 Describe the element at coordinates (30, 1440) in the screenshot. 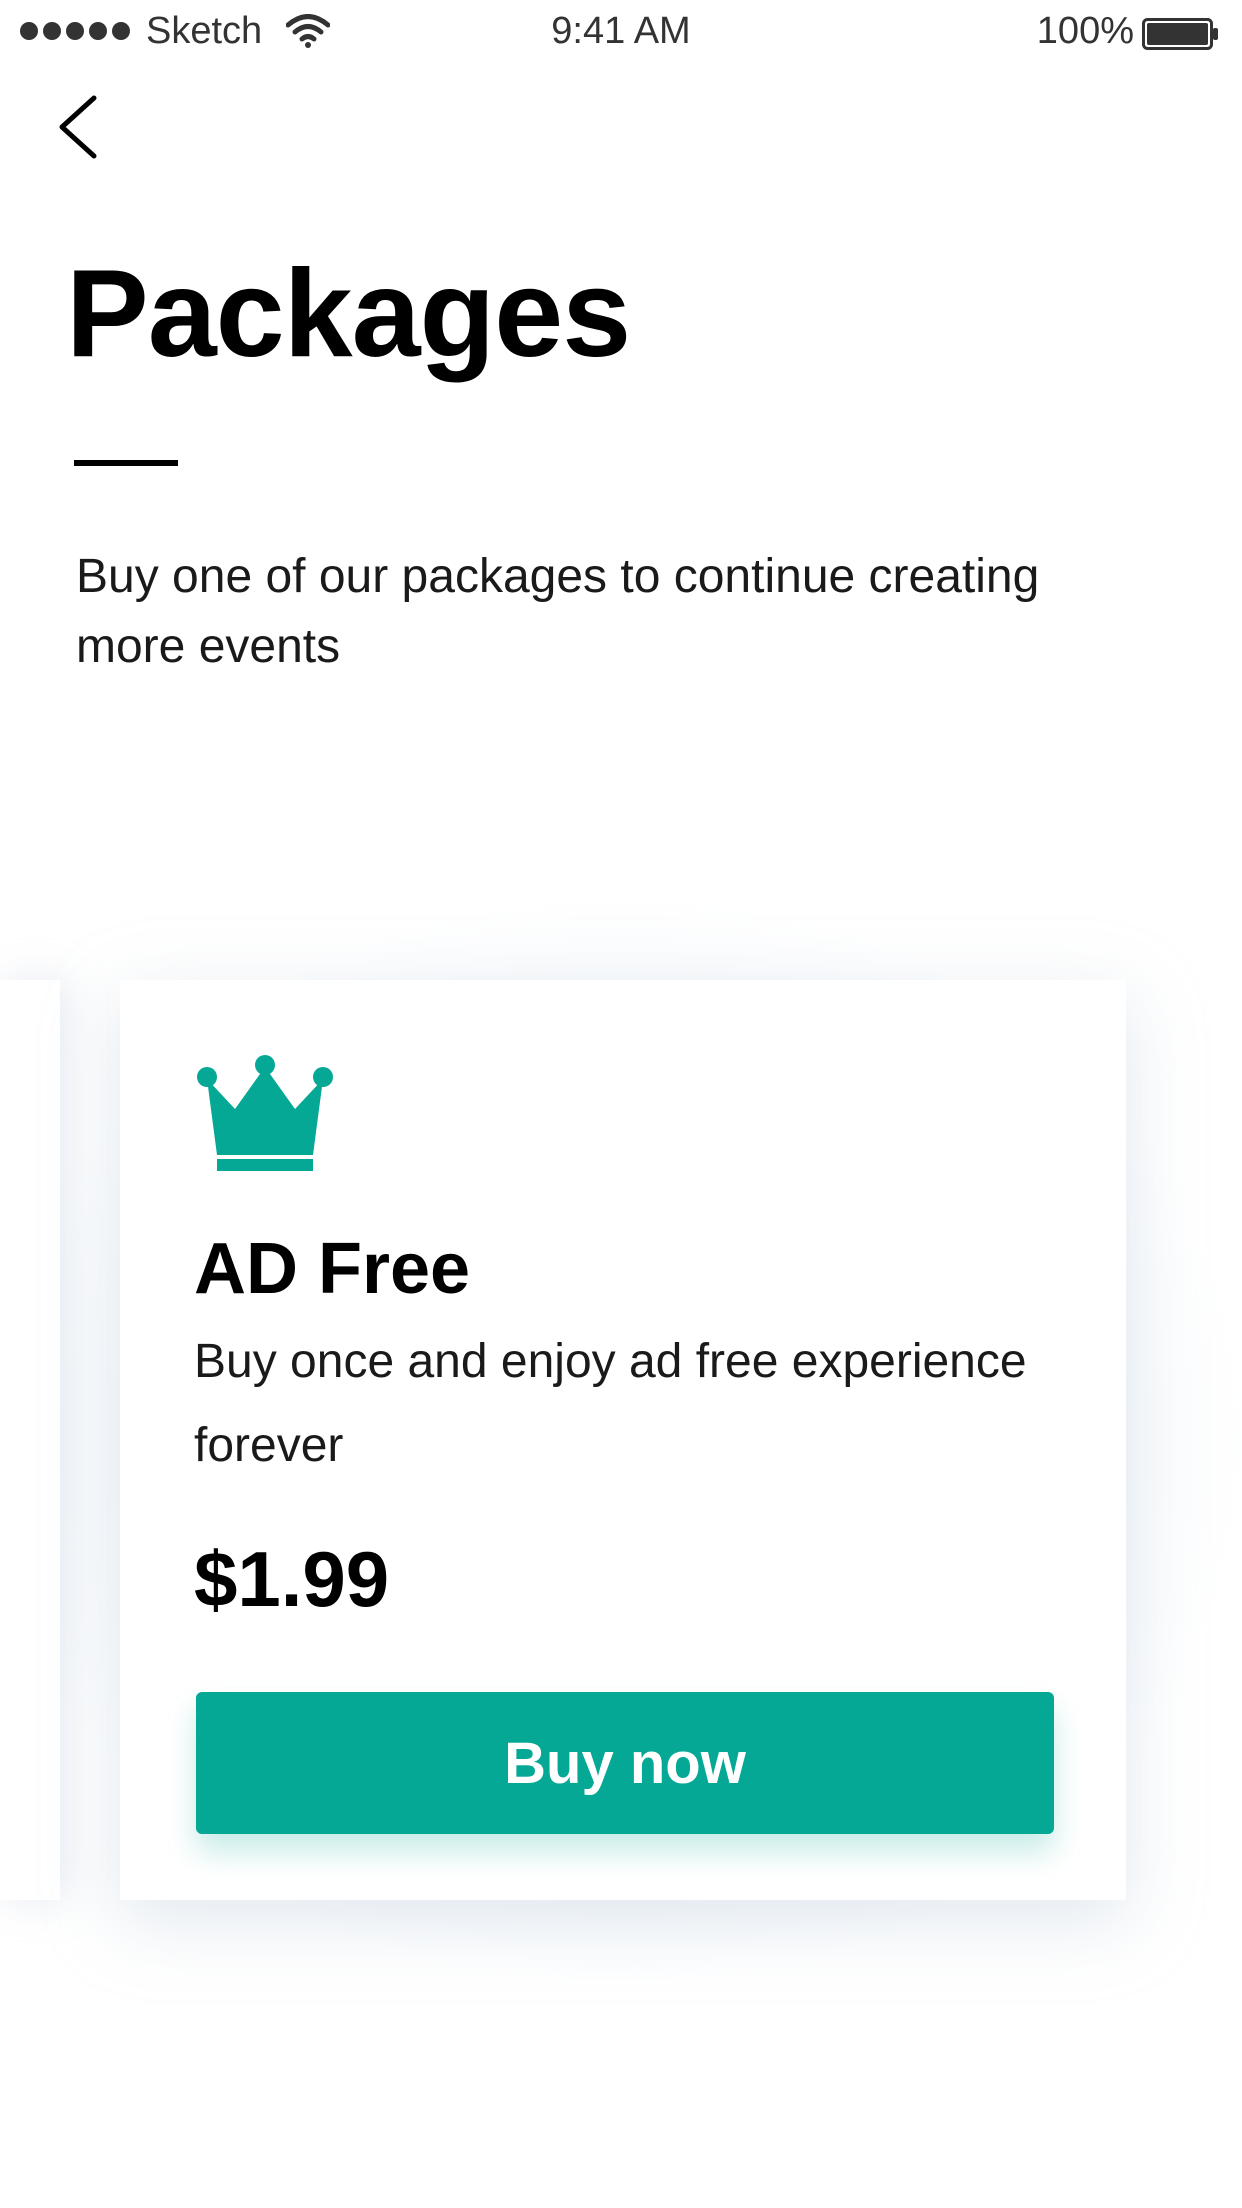

I see `previous-package-card` at that location.